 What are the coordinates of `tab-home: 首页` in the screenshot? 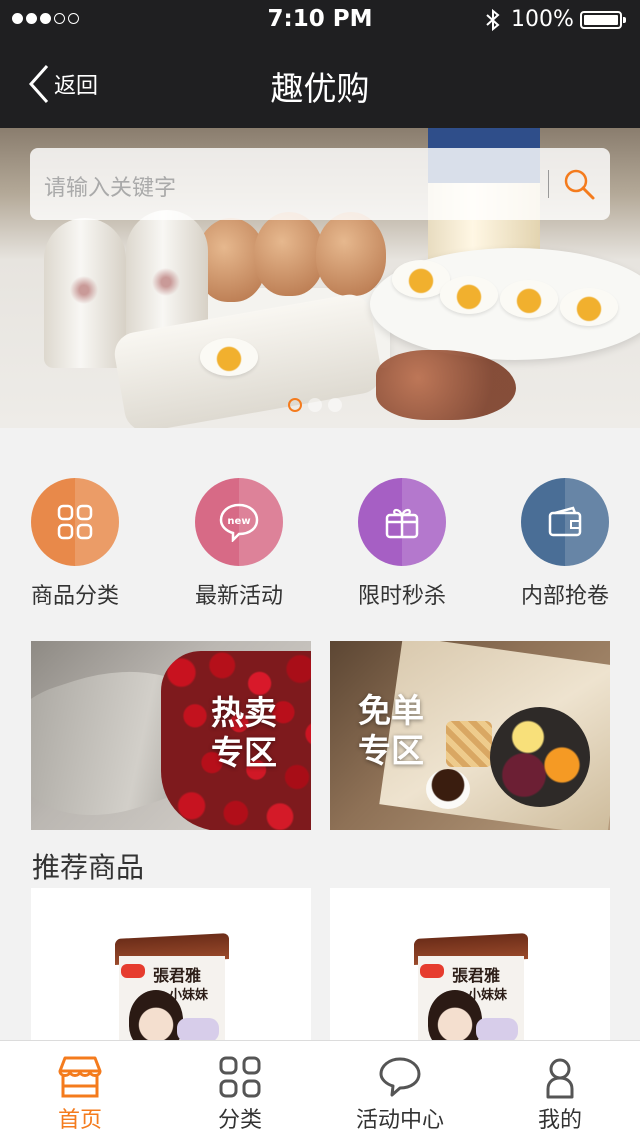 It's located at (80, 1088).